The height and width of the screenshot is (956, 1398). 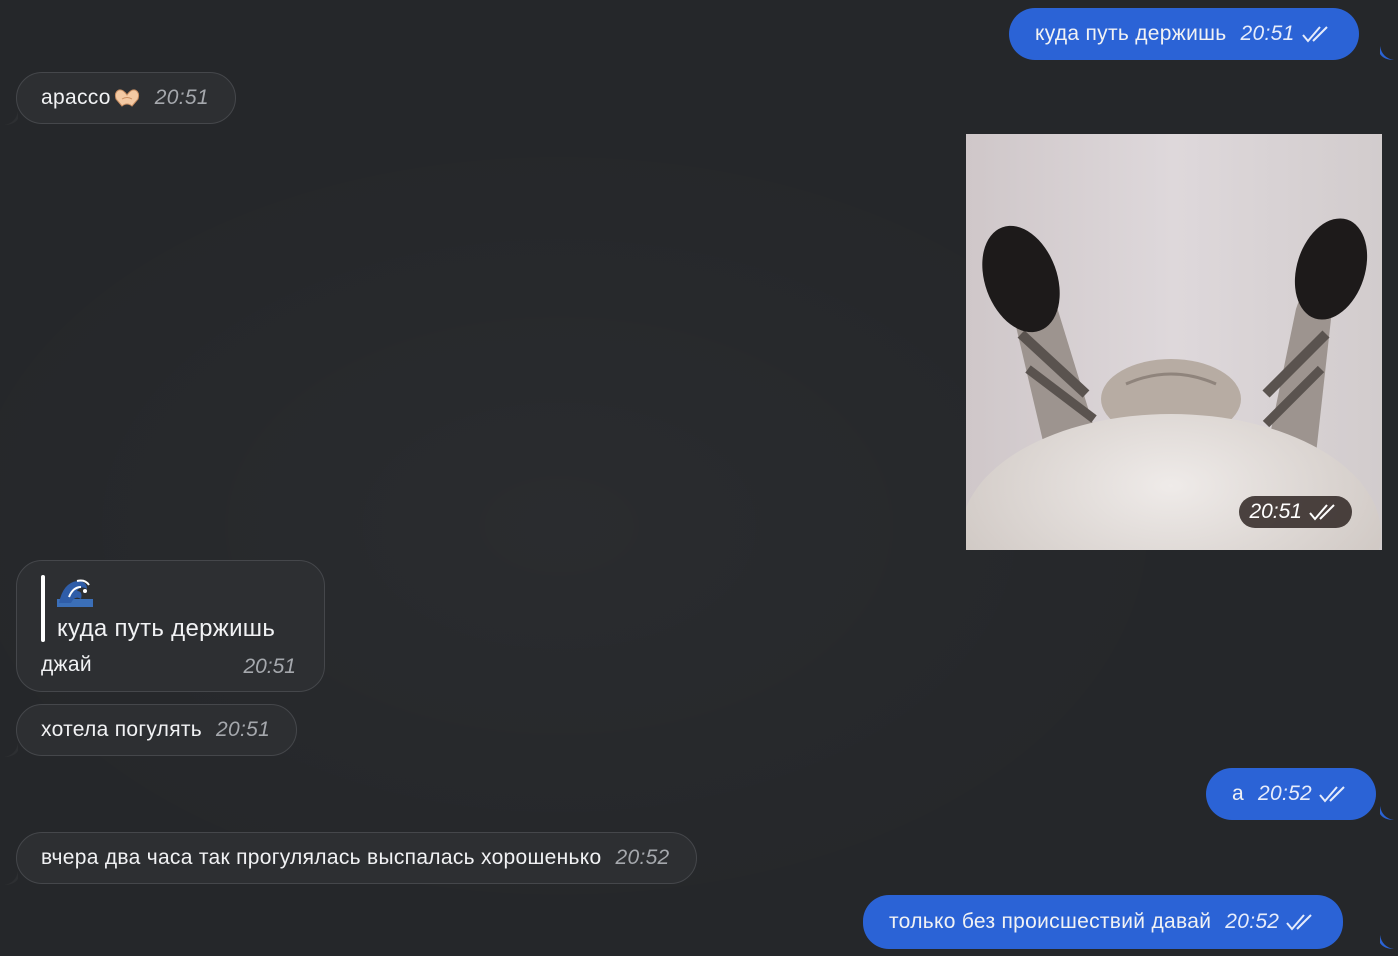 I want to click on photo-message: 20:51, so click(x=1174, y=342).